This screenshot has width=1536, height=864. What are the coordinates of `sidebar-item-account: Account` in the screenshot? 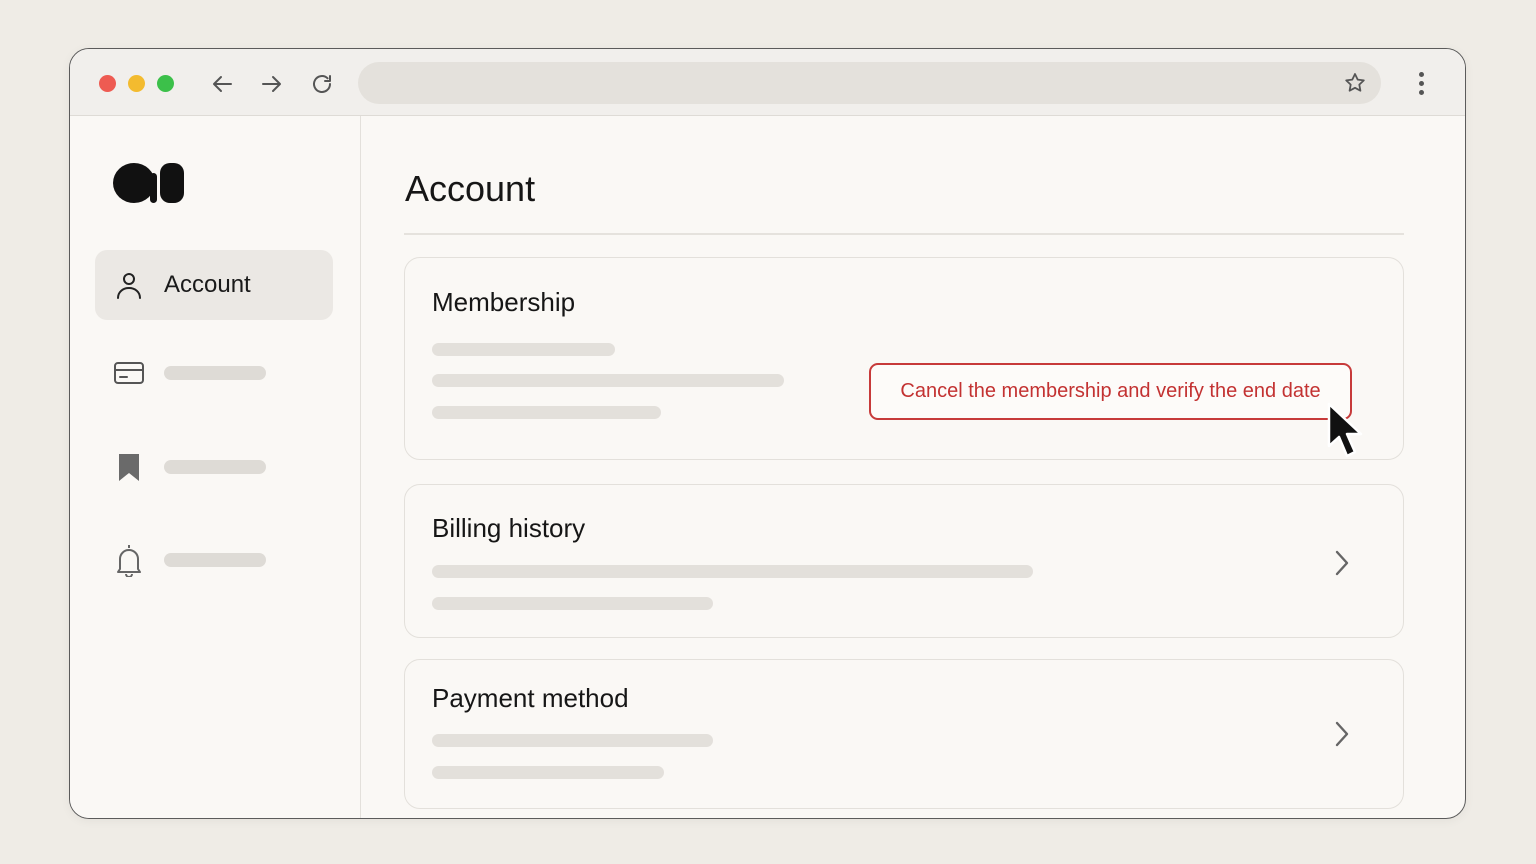 It's located at (214, 285).